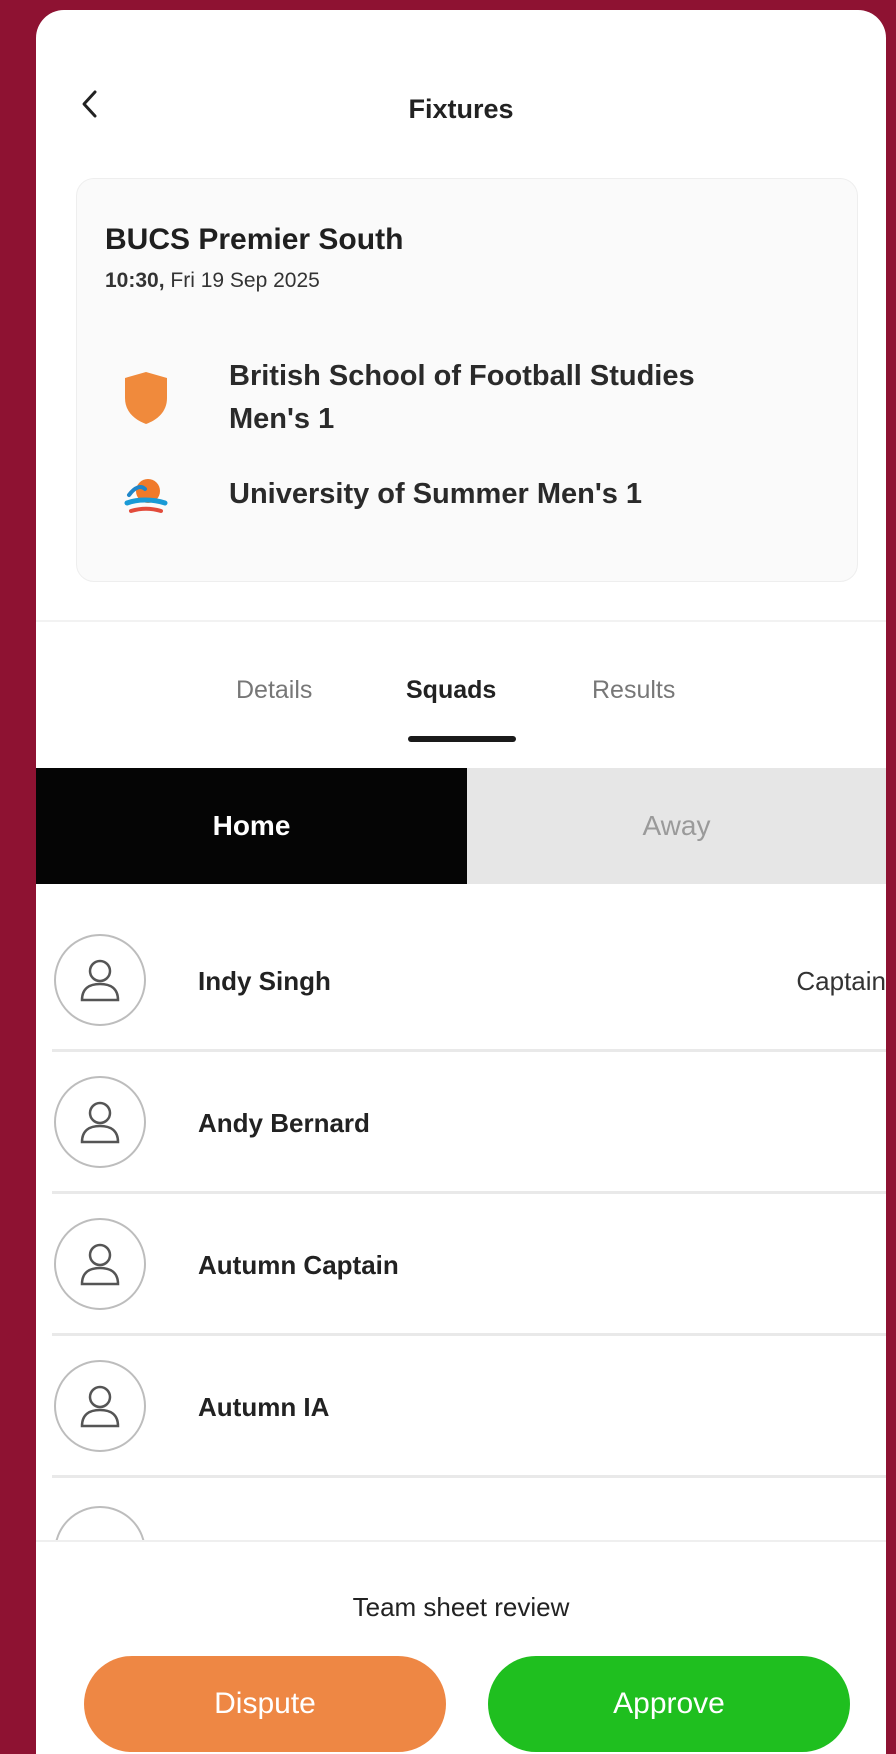  I want to click on home-team-name-line2: Men's 1, so click(282, 419).